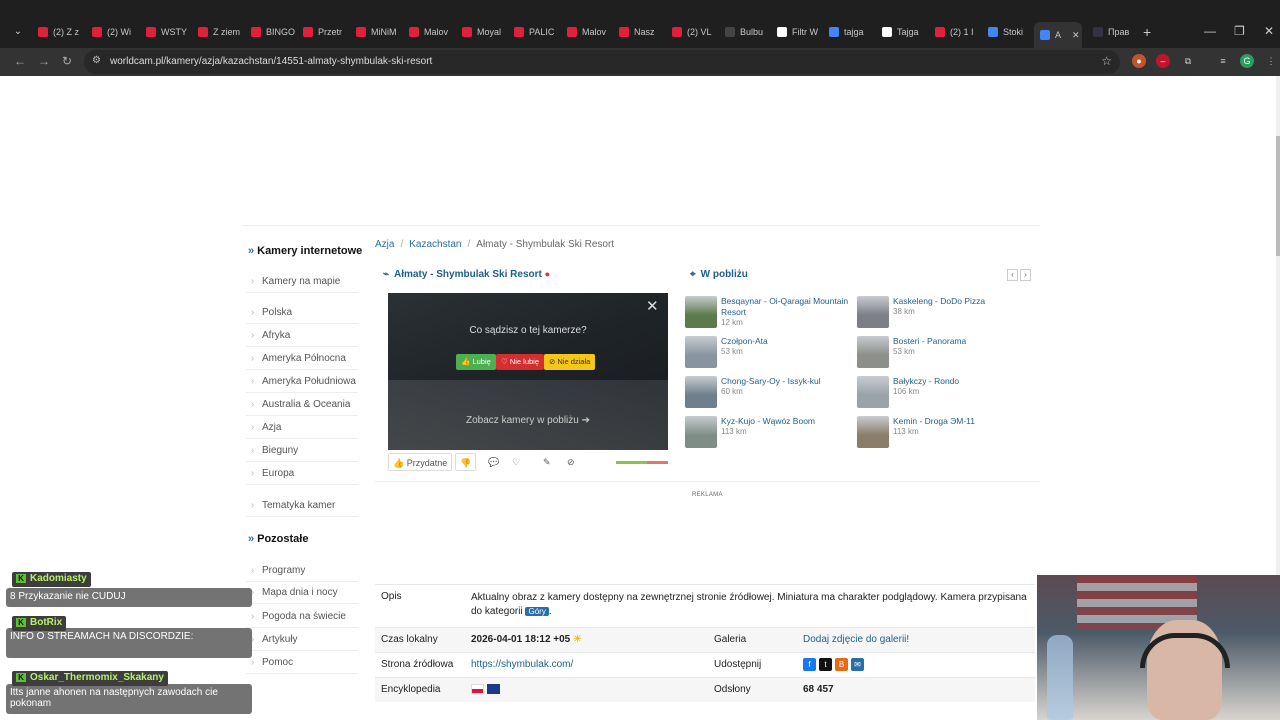 The image size is (1280, 720). I want to click on see-nearby-link: Zobacz kamery w pobliżu ➔, so click(528, 420).